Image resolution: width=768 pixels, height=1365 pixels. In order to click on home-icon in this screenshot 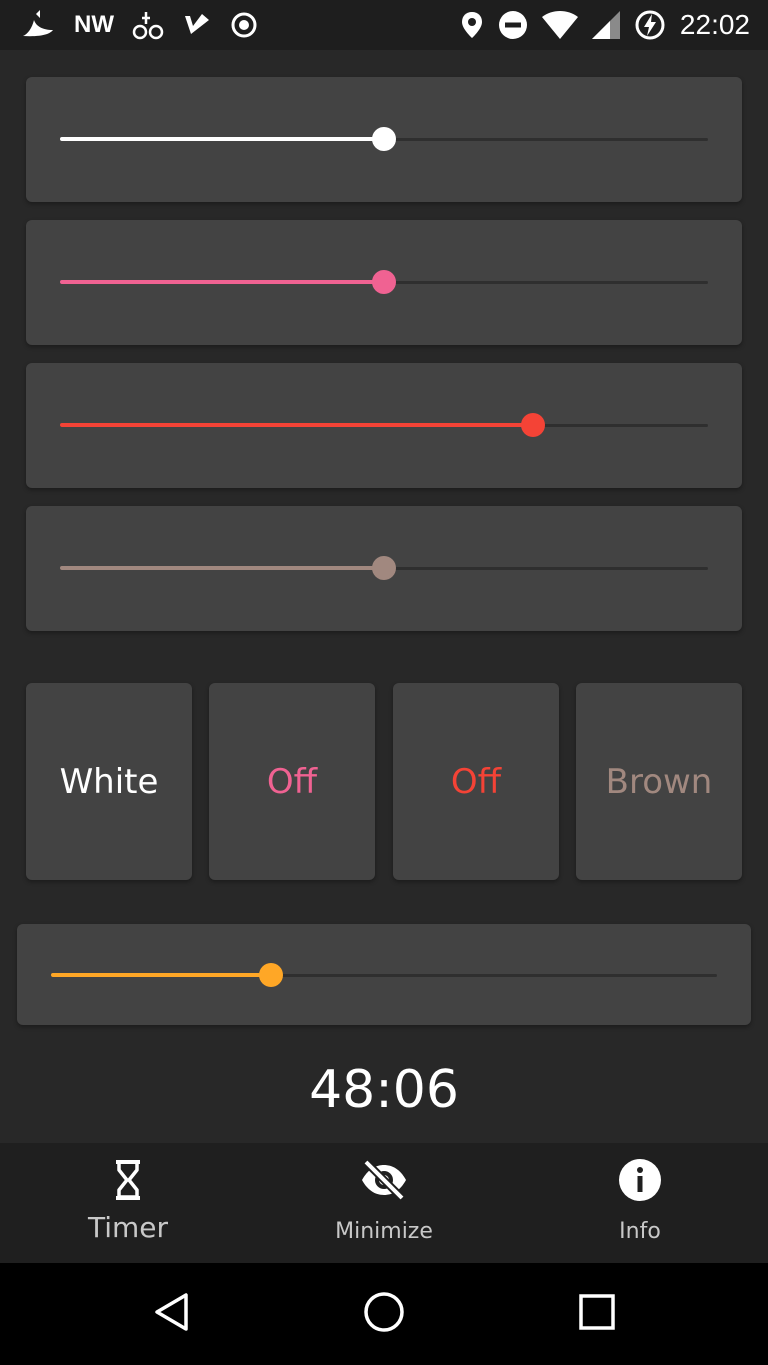, I will do `click(384, 1314)`.